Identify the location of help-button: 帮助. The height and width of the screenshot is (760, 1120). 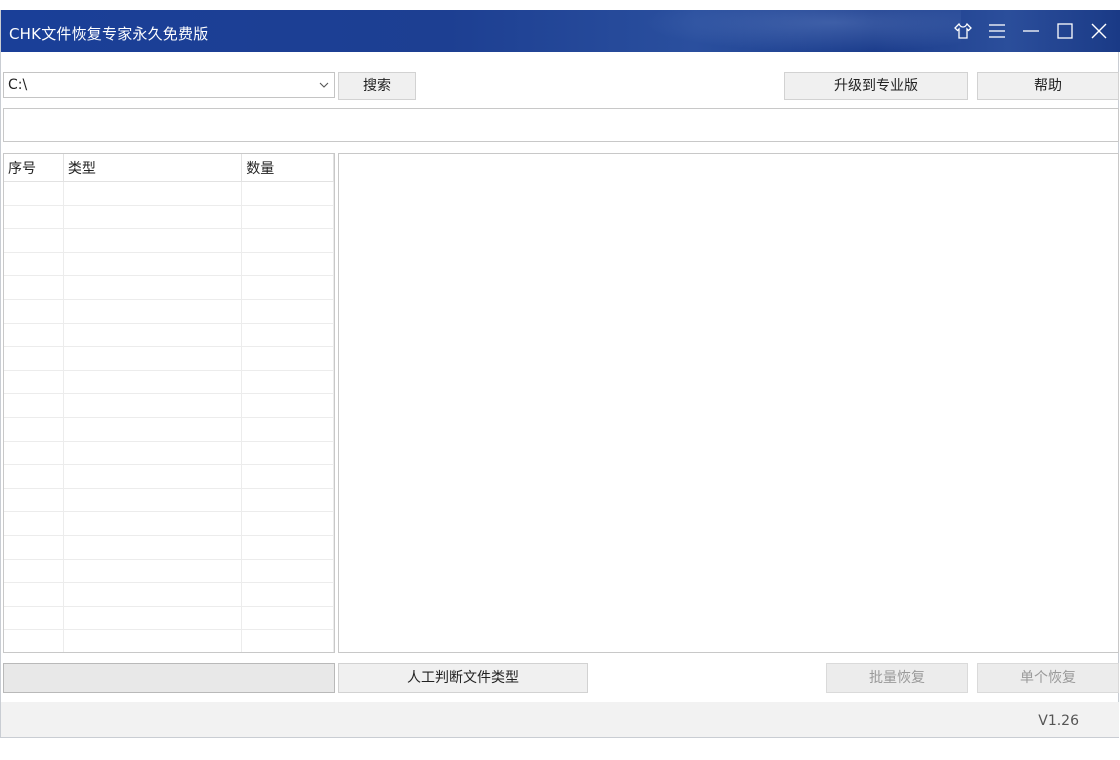
(1048, 86).